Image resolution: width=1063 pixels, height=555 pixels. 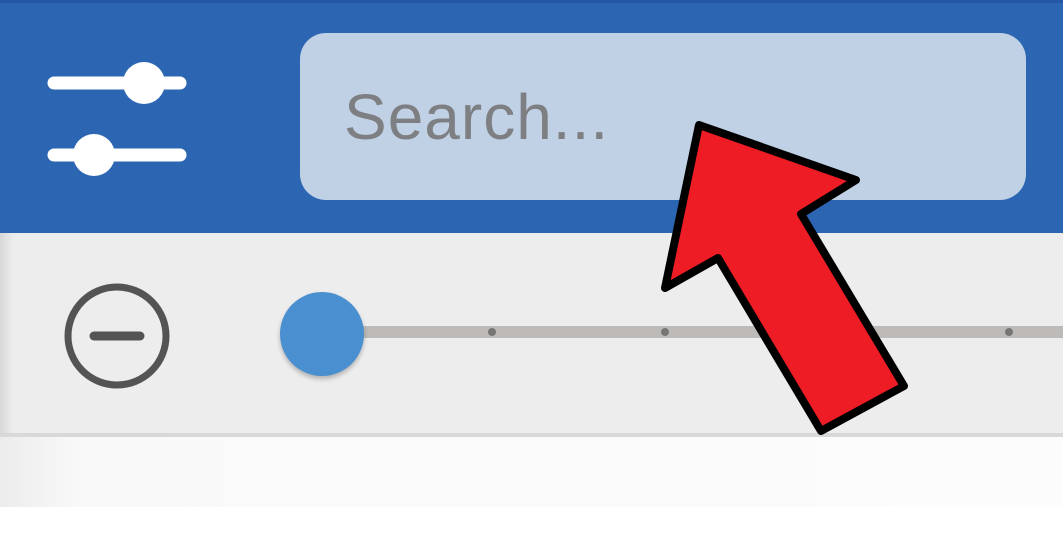 What do you see at coordinates (689, 332) in the screenshot?
I see `slider-track` at bounding box center [689, 332].